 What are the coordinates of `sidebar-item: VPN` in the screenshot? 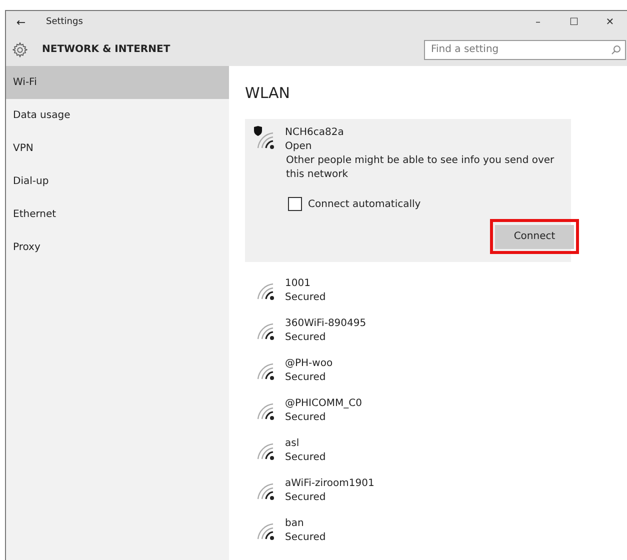 It's located at (117, 148).